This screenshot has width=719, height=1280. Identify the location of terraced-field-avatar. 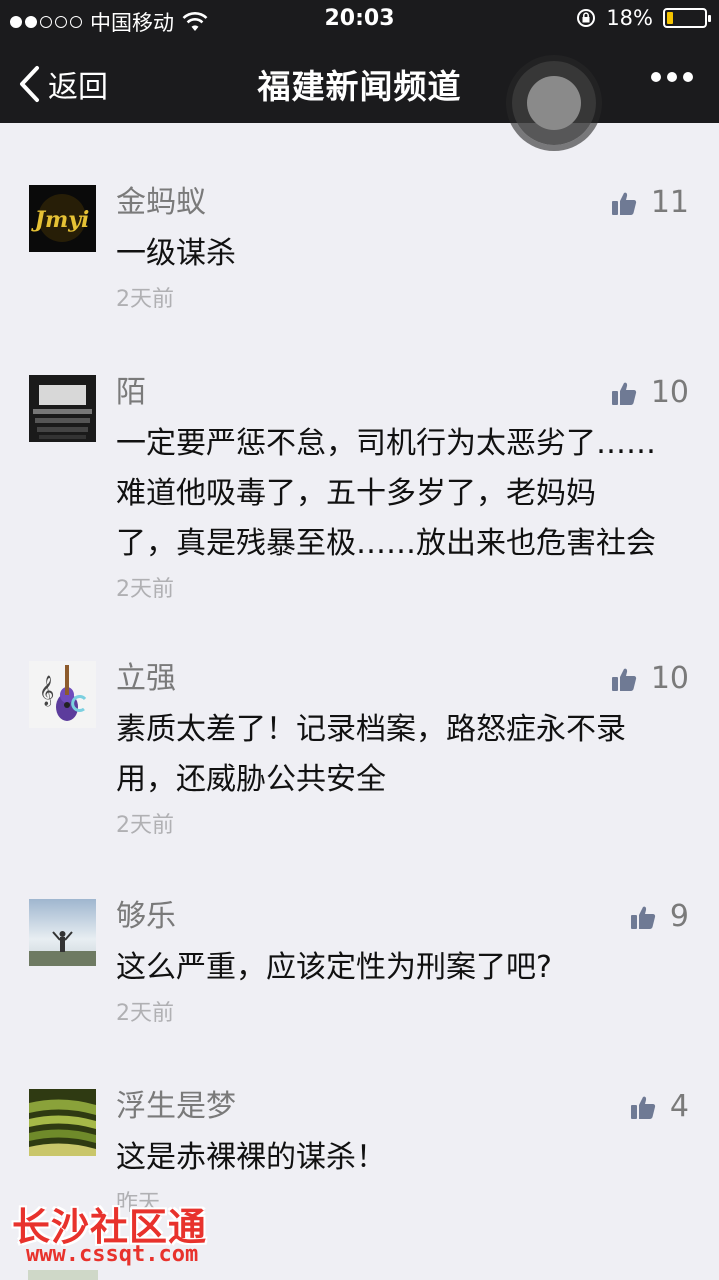
(62, 1122).